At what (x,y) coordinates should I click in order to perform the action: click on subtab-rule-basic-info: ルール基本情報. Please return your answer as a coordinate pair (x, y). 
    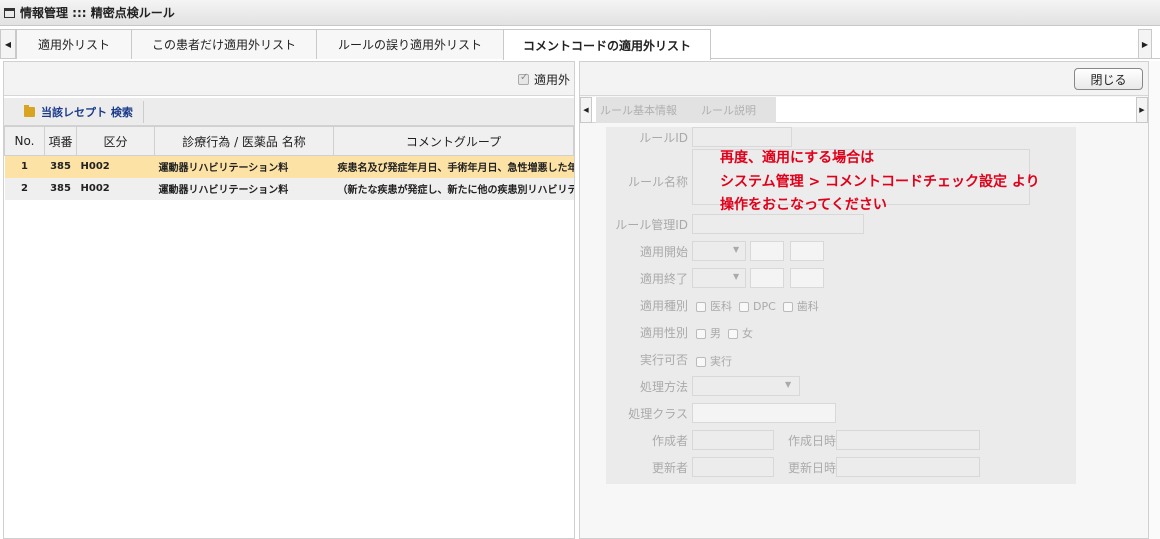
    Looking at the image, I should click on (638, 110).